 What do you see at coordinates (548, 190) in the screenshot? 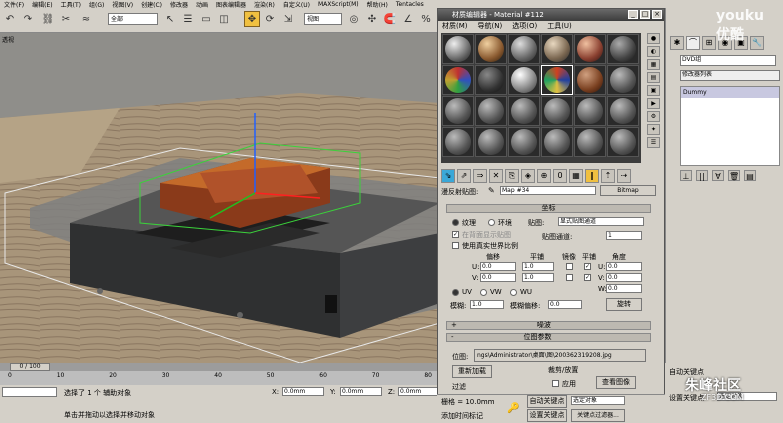
I see `map-name-field: Map #34` at bounding box center [548, 190].